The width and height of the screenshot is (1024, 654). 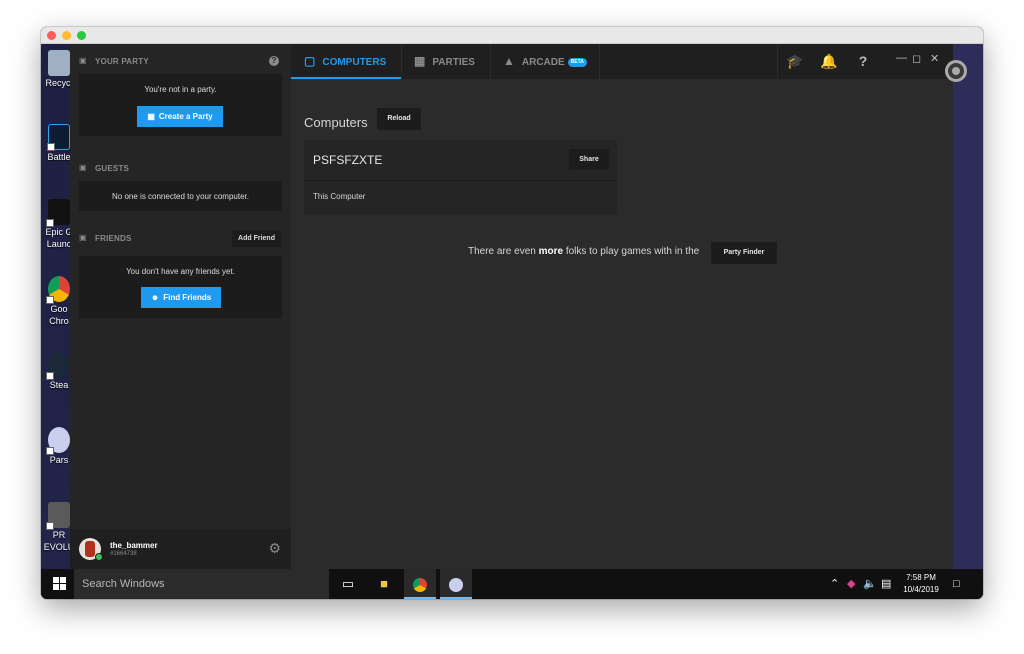 What do you see at coordinates (956, 584) in the screenshot?
I see `notification-icon: □` at bounding box center [956, 584].